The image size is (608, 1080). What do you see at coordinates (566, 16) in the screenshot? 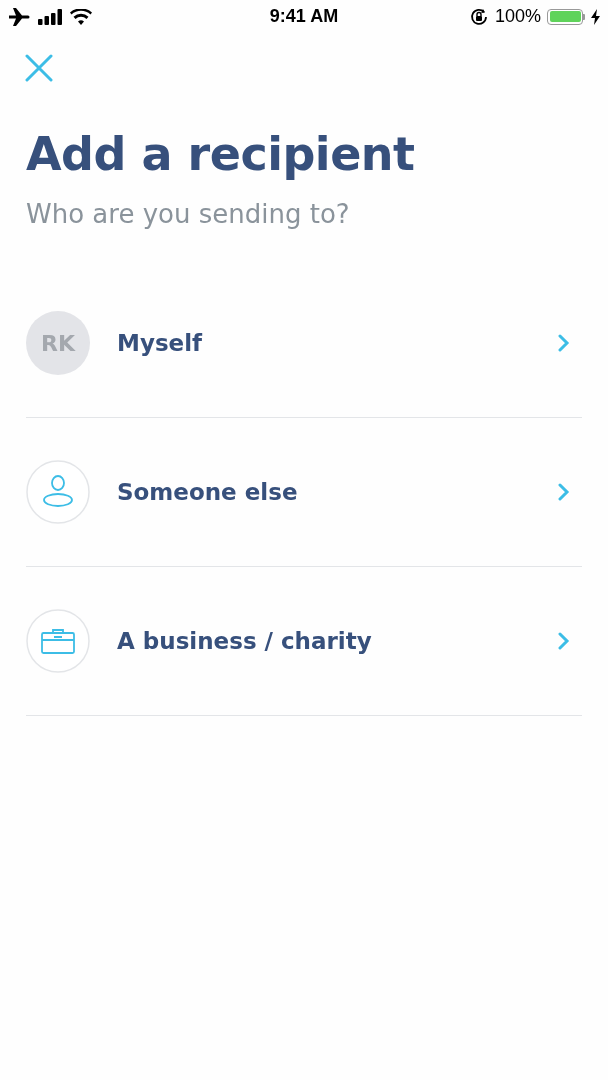
I see `battery-icon` at bounding box center [566, 16].